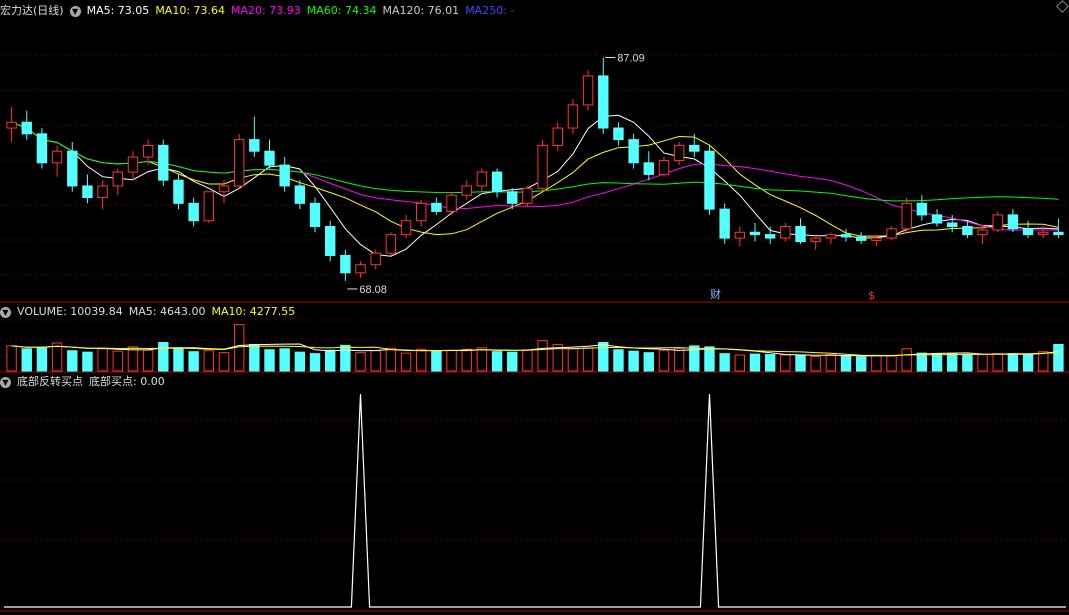  Describe the element at coordinates (535, 161) in the screenshot. I see `ma60-line` at that location.